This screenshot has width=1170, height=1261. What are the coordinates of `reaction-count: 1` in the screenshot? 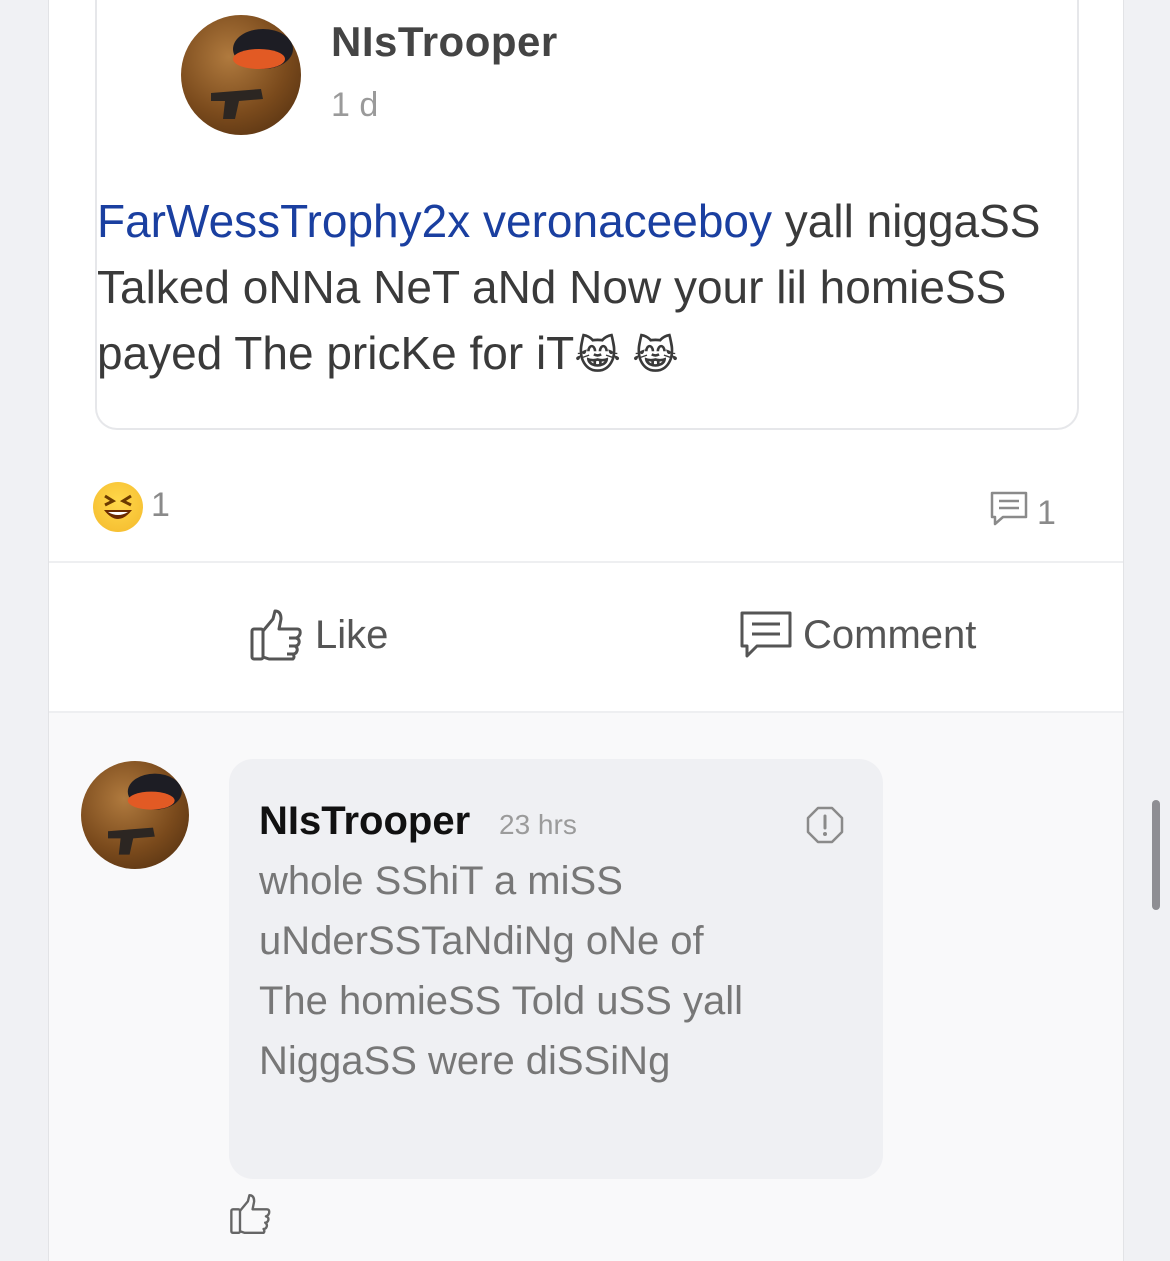 It's located at (160, 505).